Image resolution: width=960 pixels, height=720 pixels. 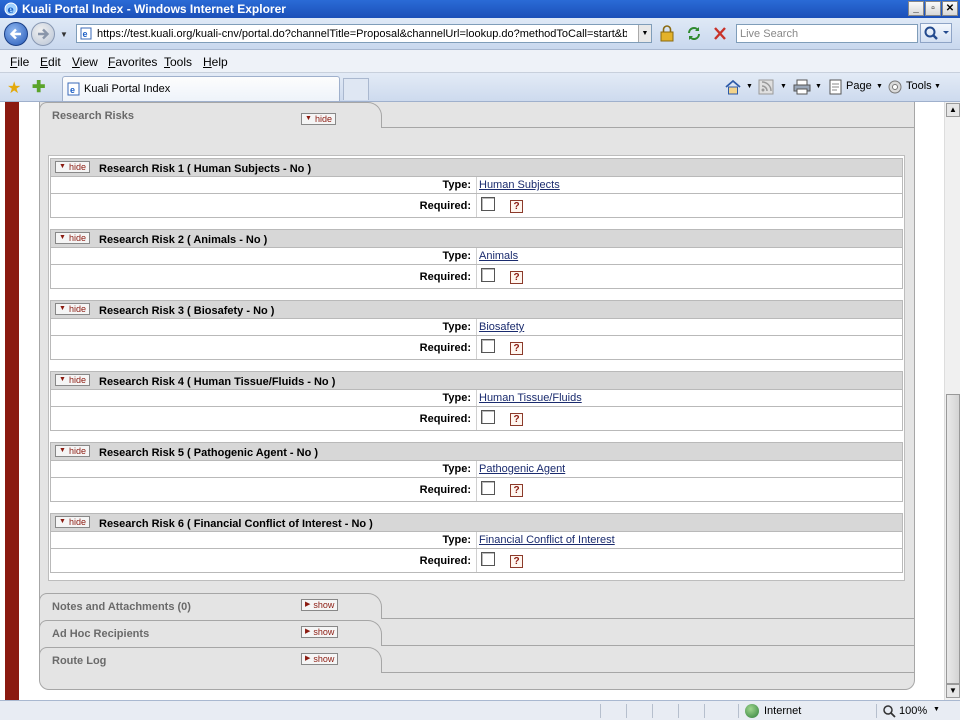 I want to click on feeds-dropdown-icon: ▼, so click(x=783, y=86).